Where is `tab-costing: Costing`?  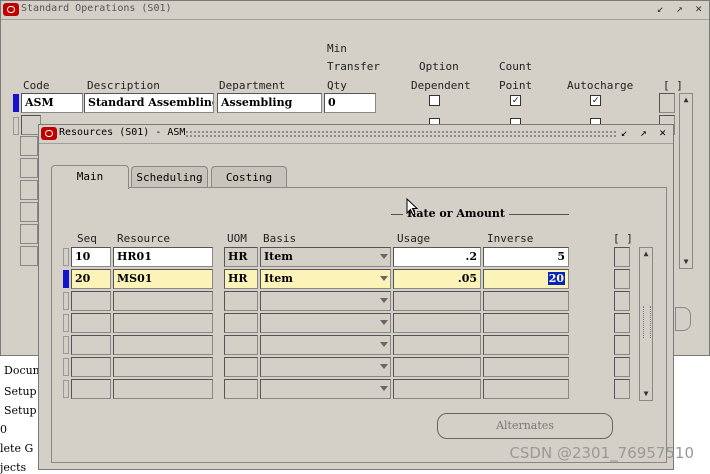
tab-costing: Costing is located at coordinates (249, 177).